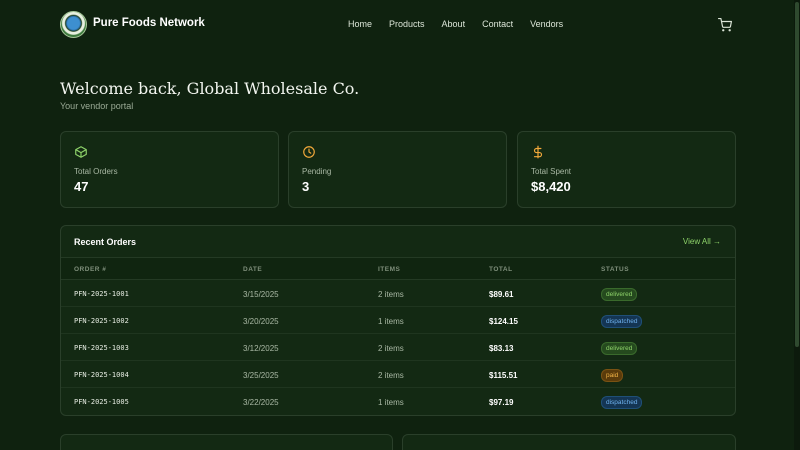 This screenshot has height=450, width=800. I want to click on stat-label: Total Orders, so click(96, 171).